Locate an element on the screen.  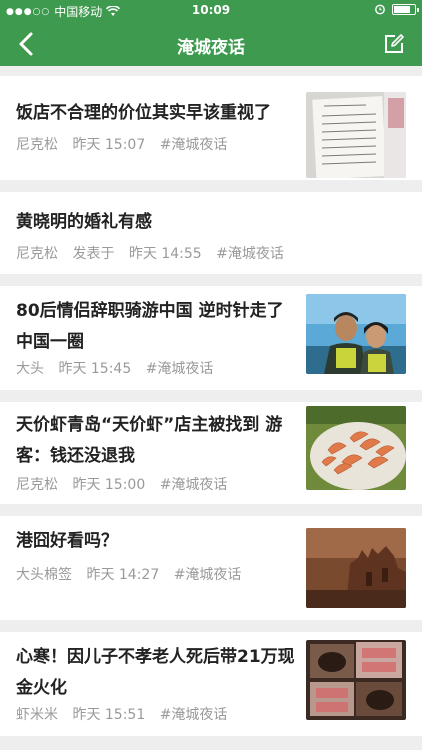
post-title: 心寒！因儿子不孝老人死后带21万现金火化 is located at coordinates (155, 672).